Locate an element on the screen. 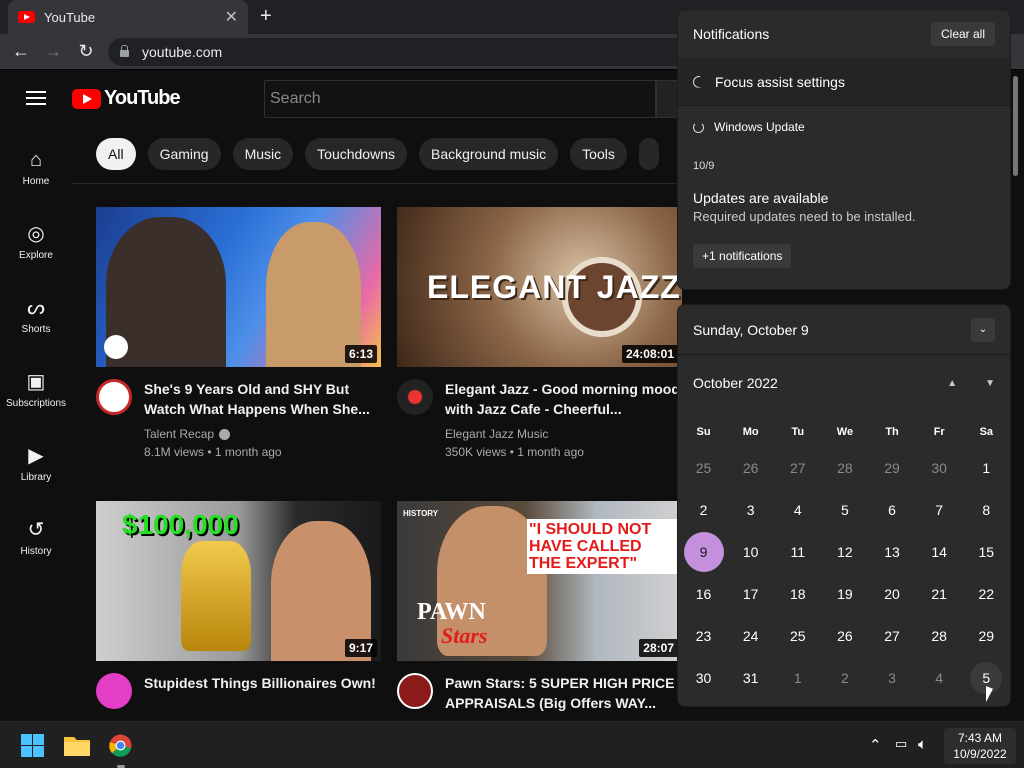  calendar-day: 13 is located at coordinates (892, 552).